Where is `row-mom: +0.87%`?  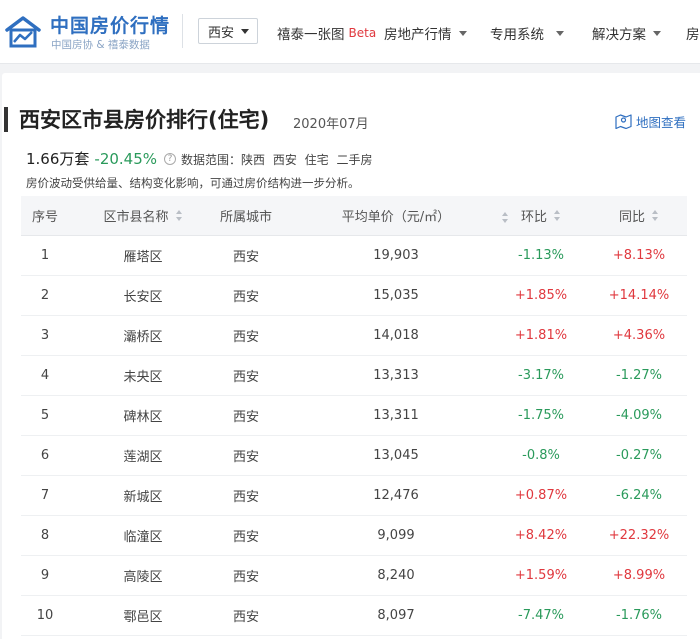
row-mom: +0.87% is located at coordinates (541, 495).